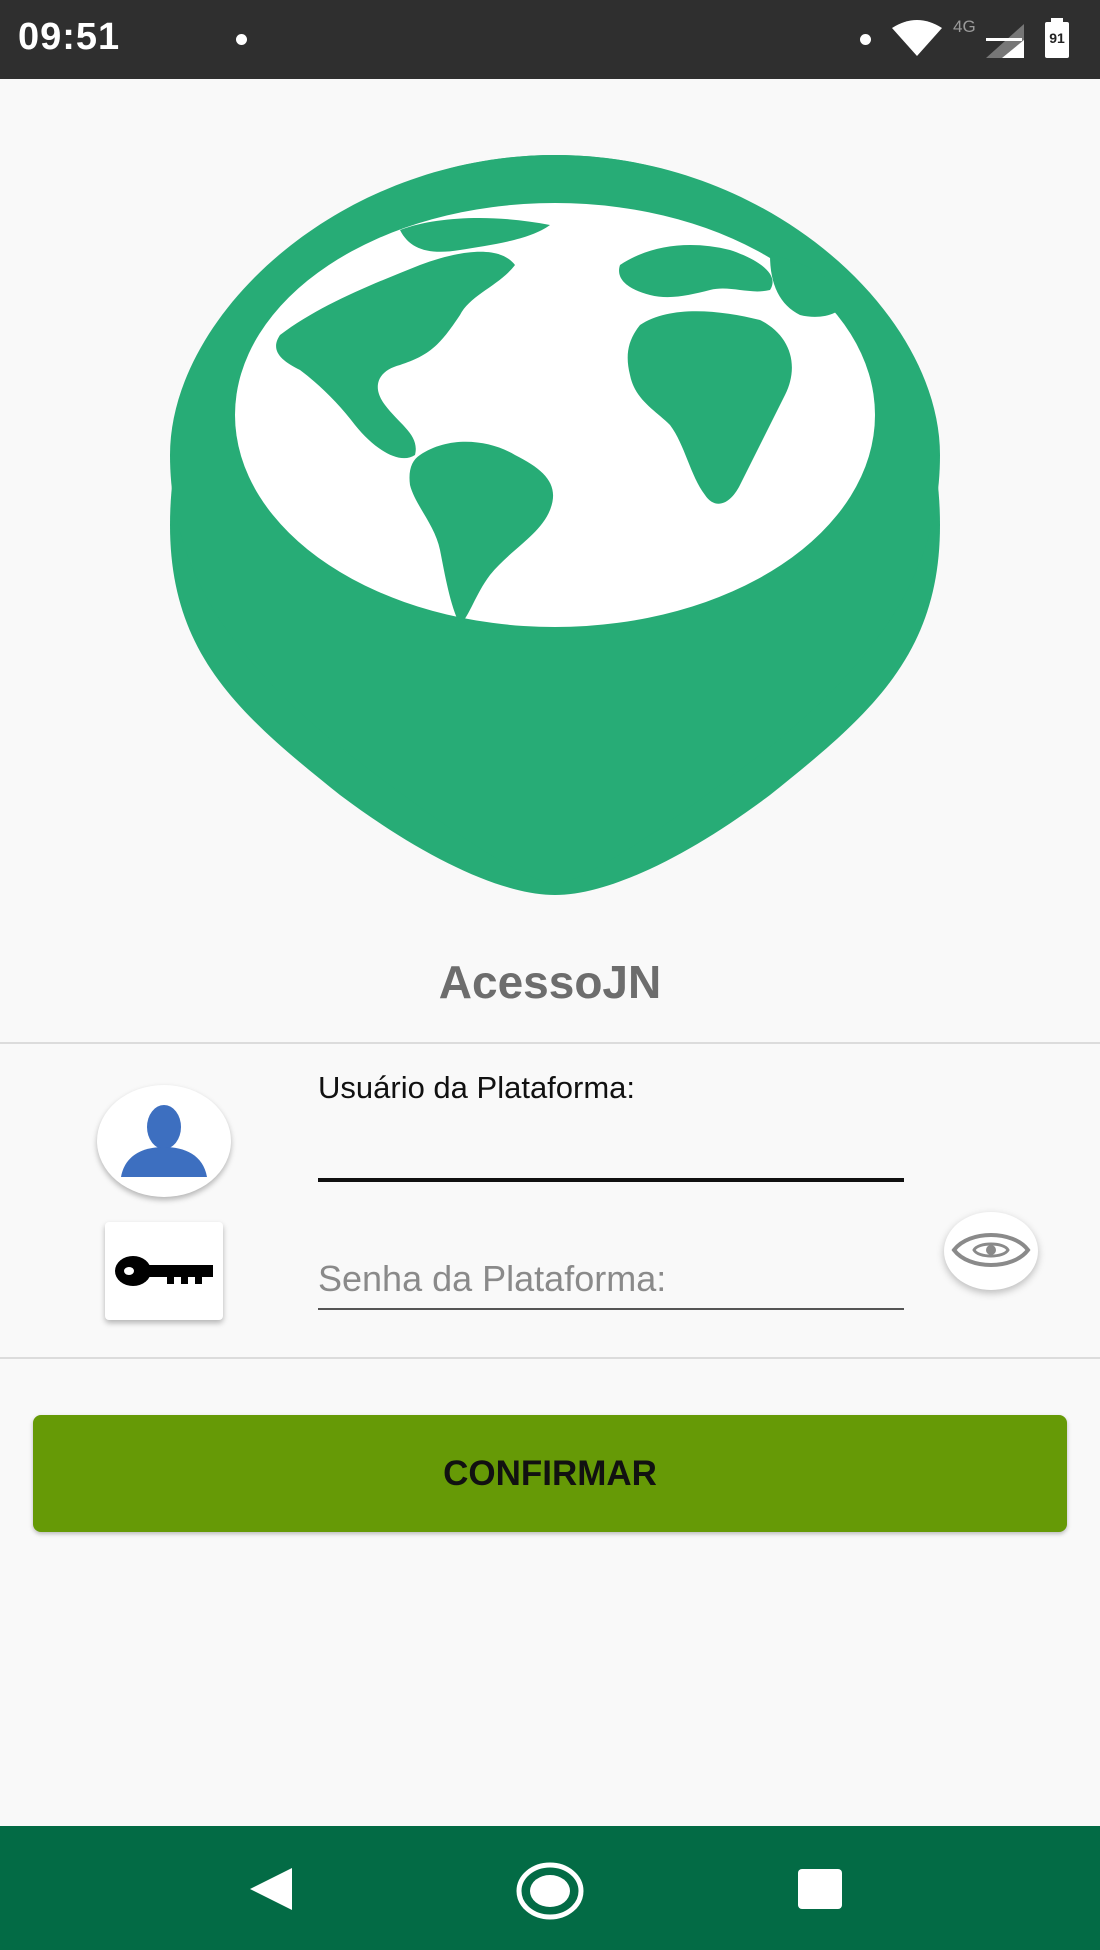  Describe the element at coordinates (477, 1087) in the screenshot. I see `user-field-label: Usuário da Plataforma:` at that location.